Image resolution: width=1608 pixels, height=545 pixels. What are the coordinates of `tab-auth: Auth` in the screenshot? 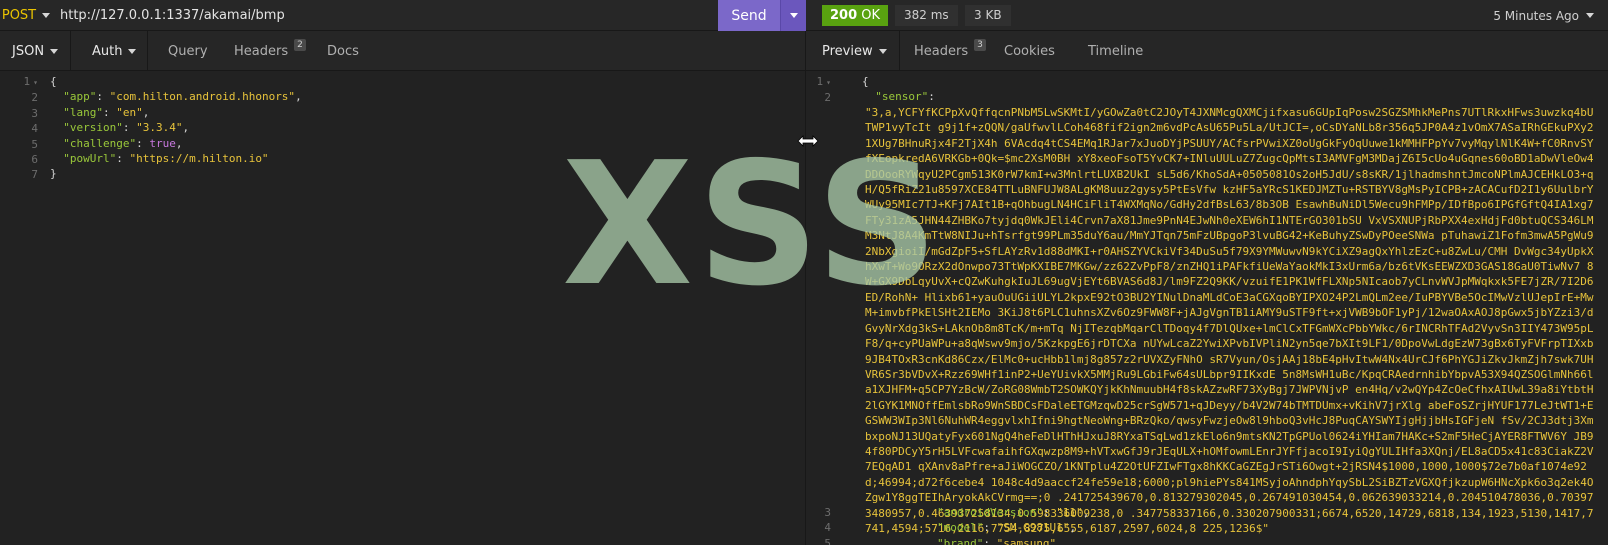 It's located at (114, 51).